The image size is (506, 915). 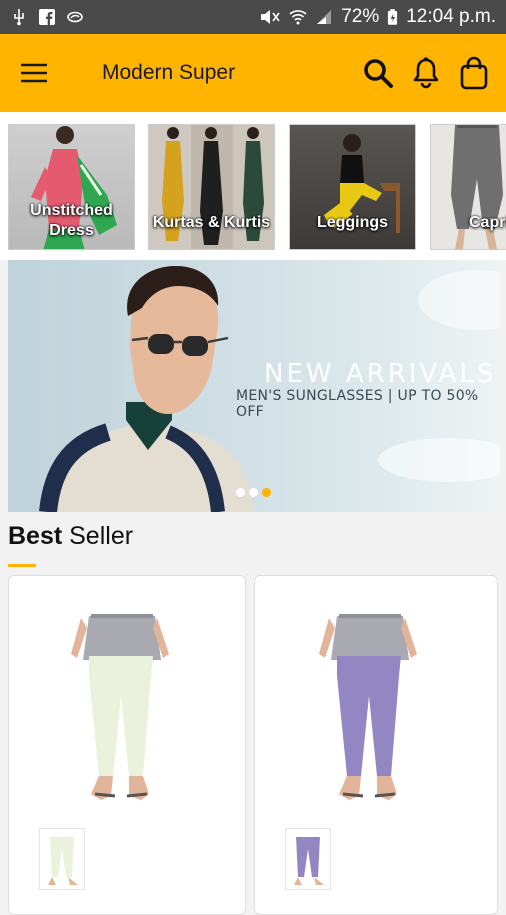 I want to click on menu-button, so click(x=34, y=73).